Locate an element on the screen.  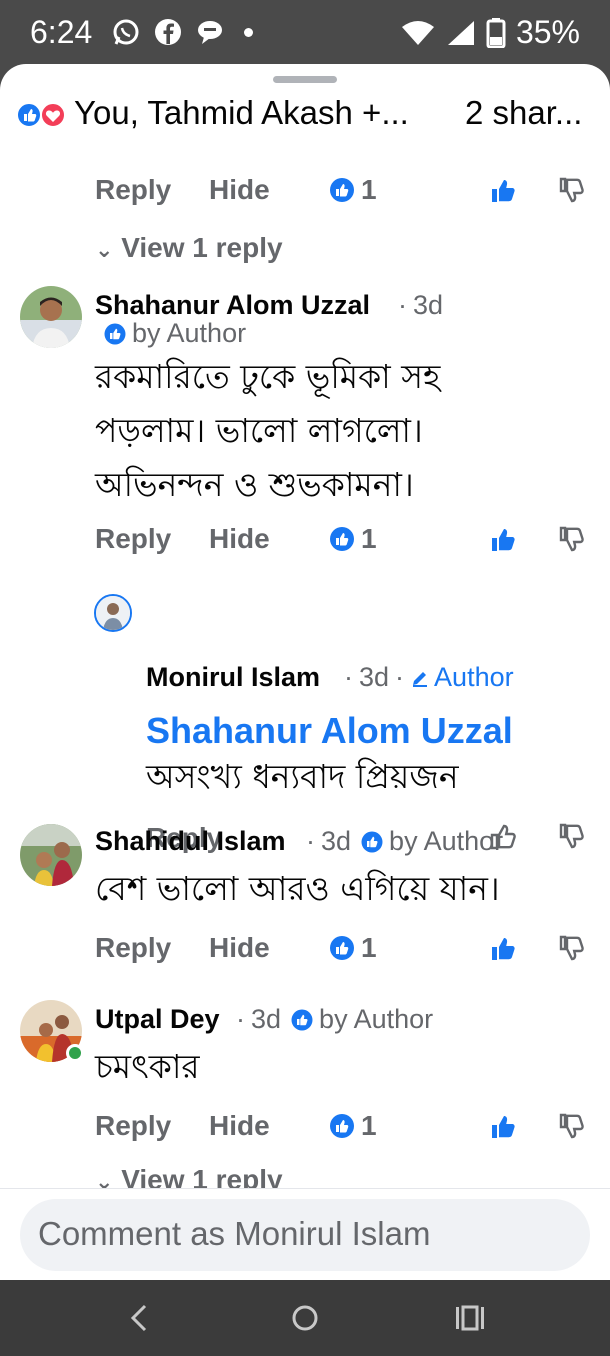
recent-apps-icon is located at coordinates (470, 1318).